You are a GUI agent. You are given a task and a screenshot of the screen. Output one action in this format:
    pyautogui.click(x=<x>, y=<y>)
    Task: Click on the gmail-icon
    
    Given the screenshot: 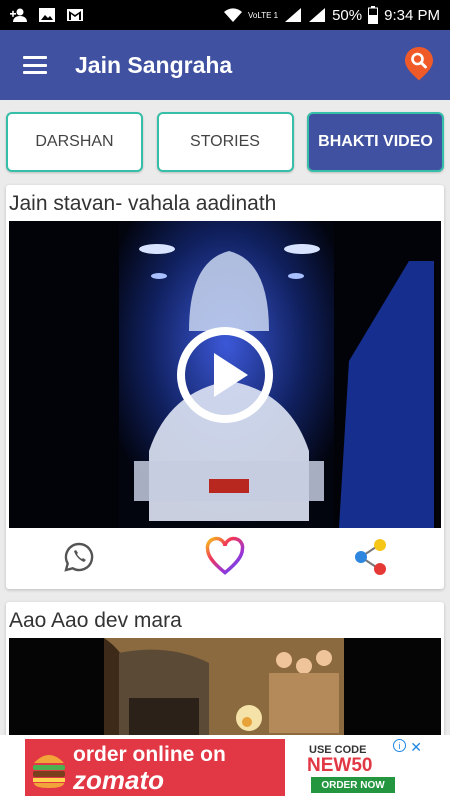 What is the action you would take?
    pyautogui.click(x=75, y=15)
    